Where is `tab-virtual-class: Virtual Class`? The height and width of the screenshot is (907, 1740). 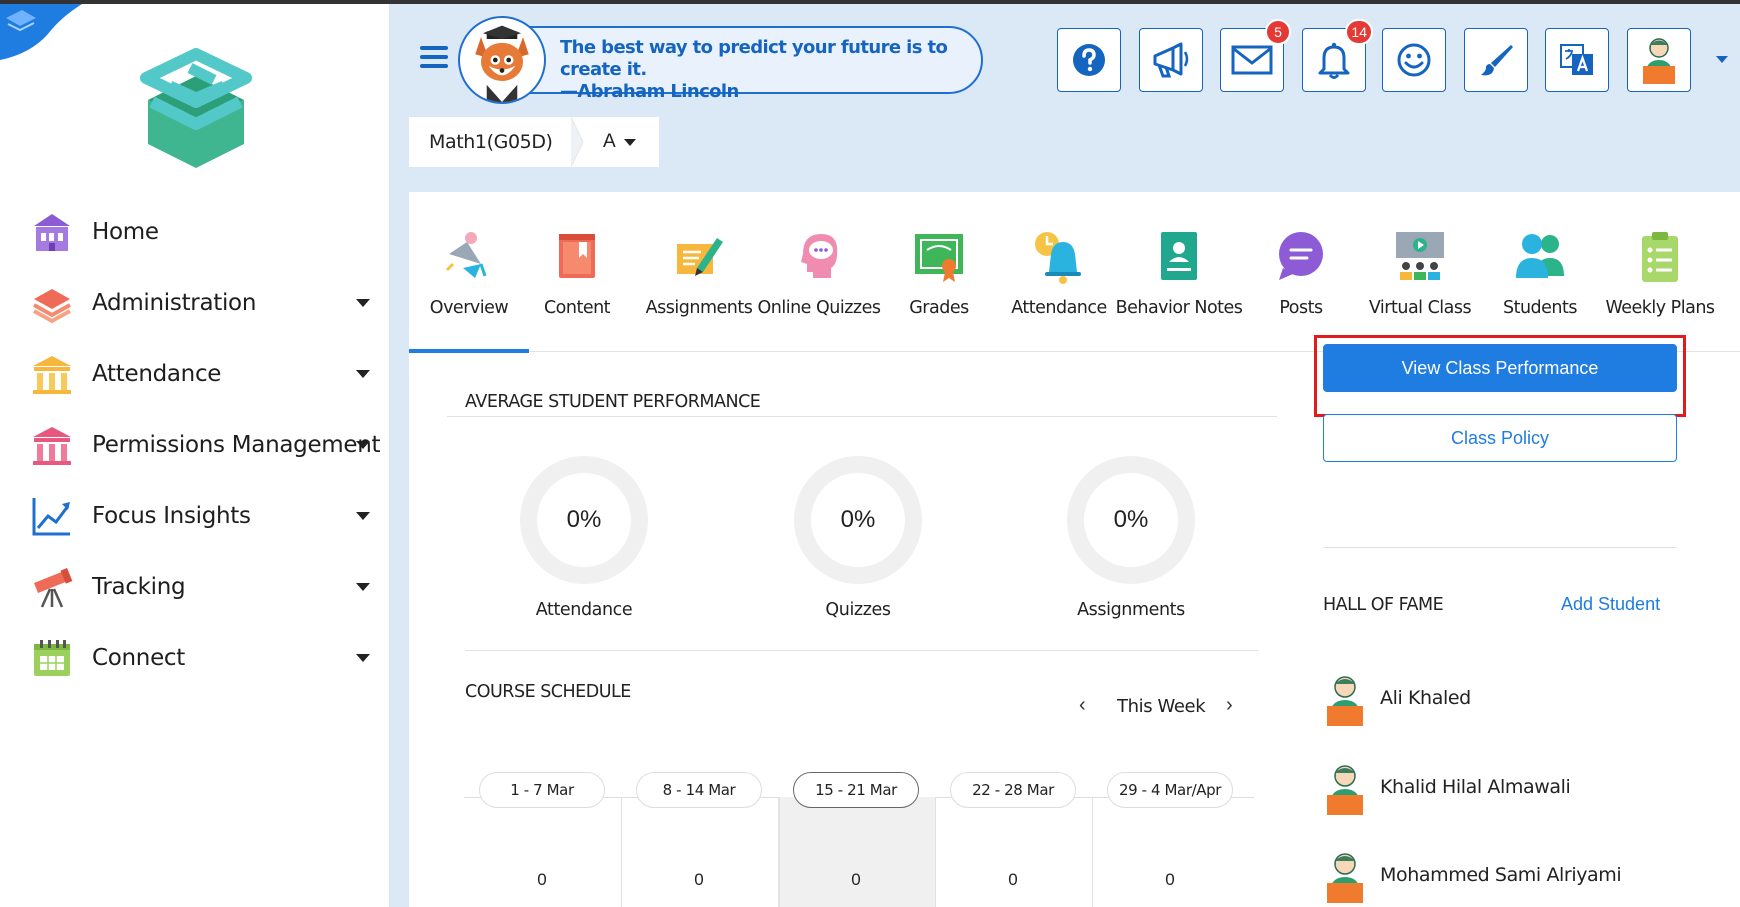 tab-virtual-class: Virtual Class is located at coordinates (1420, 272).